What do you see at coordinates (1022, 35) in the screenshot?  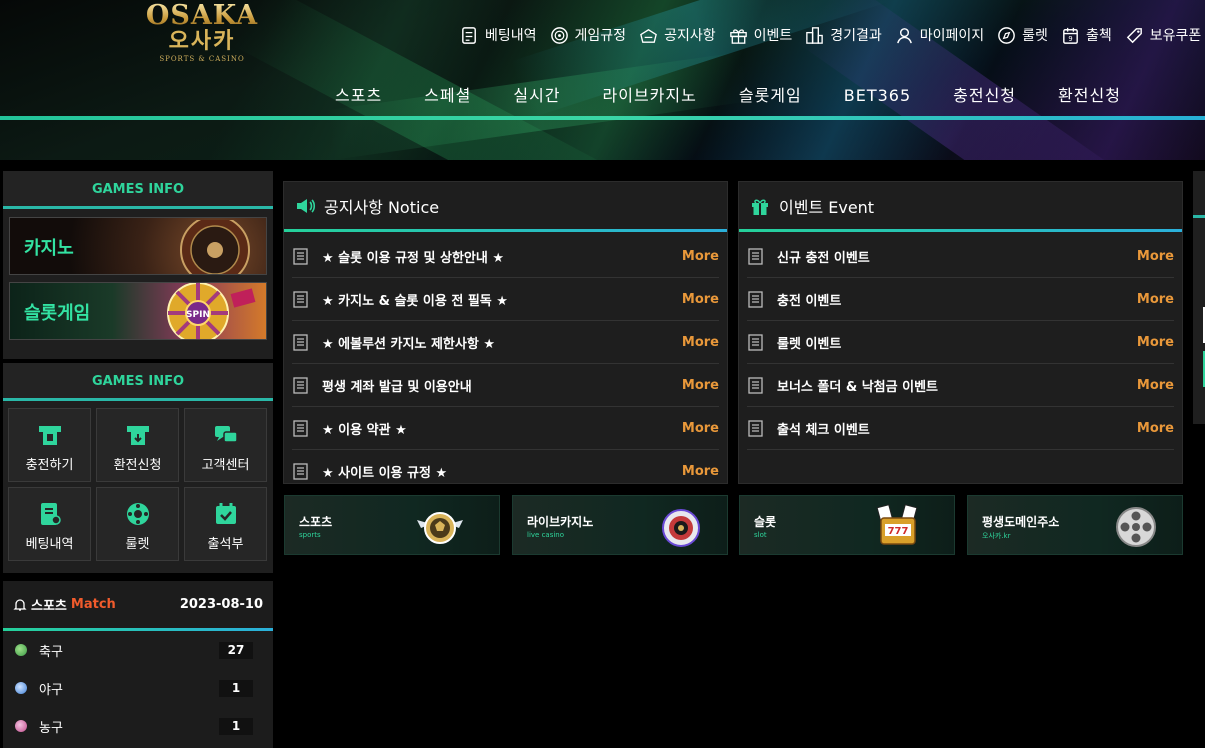 I see `topnav-roulette: 룰렛` at bounding box center [1022, 35].